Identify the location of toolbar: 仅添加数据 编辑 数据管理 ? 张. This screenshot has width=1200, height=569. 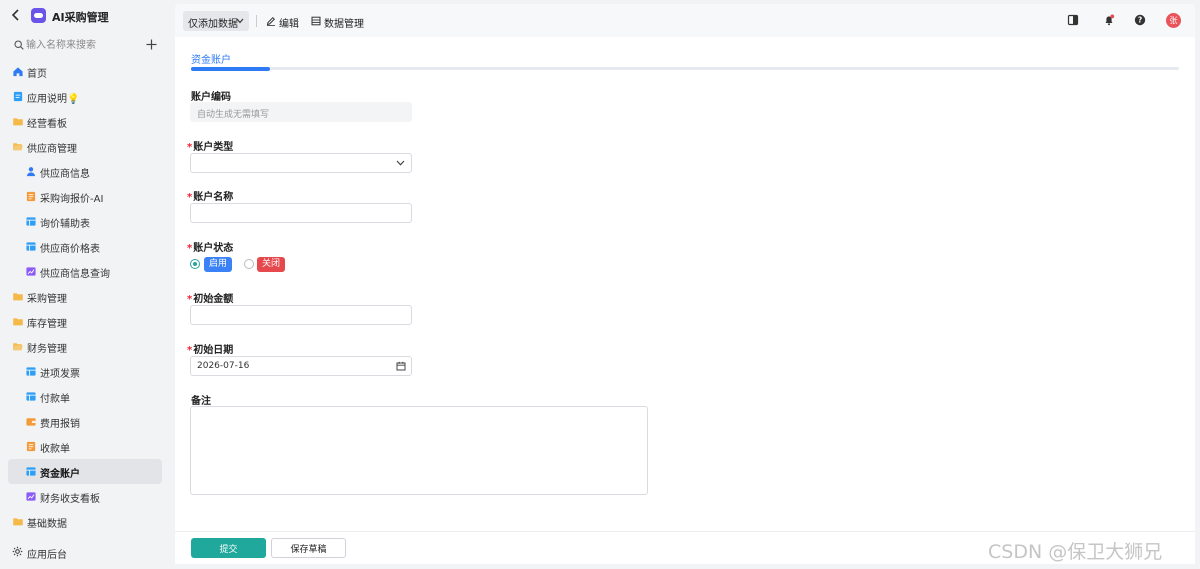
(685, 20).